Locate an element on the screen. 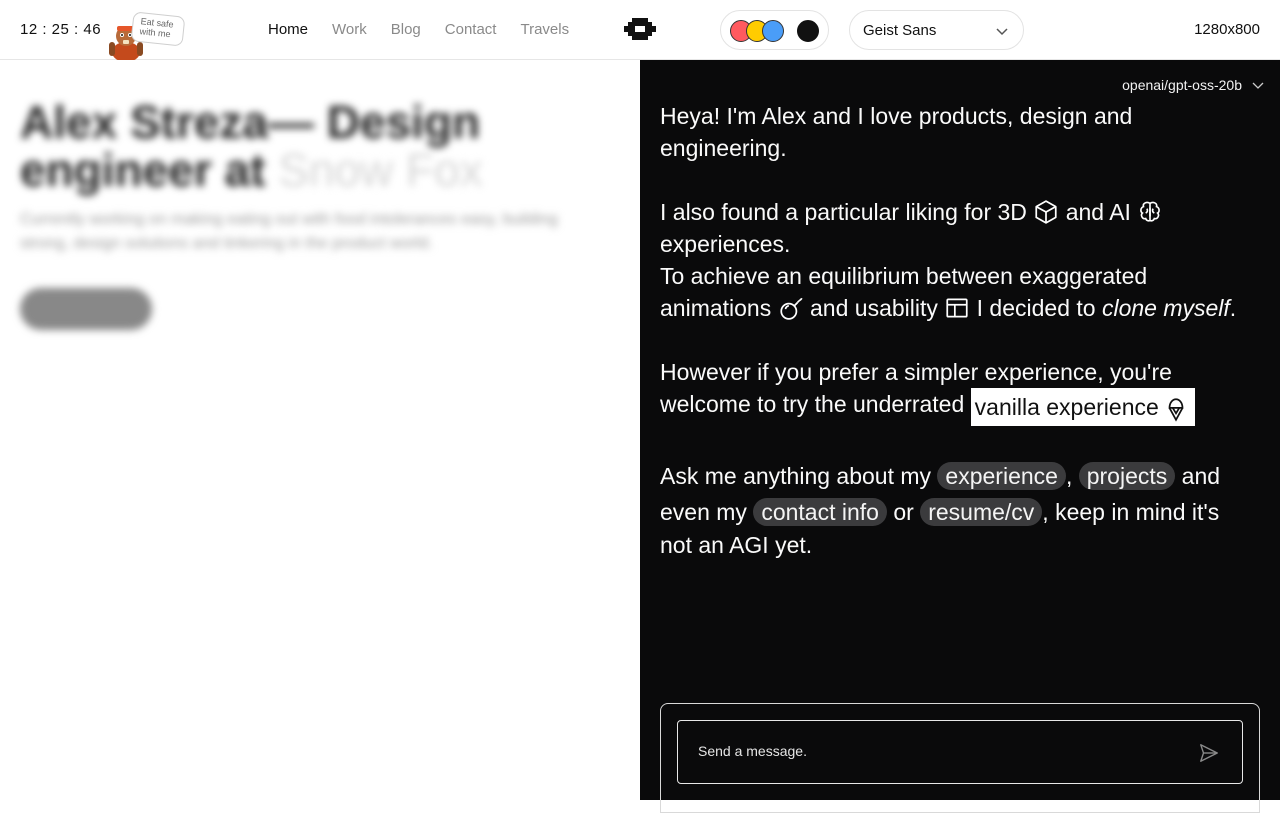 This screenshot has width=1280, height=813. theme-picker is located at coordinates (774, 30).